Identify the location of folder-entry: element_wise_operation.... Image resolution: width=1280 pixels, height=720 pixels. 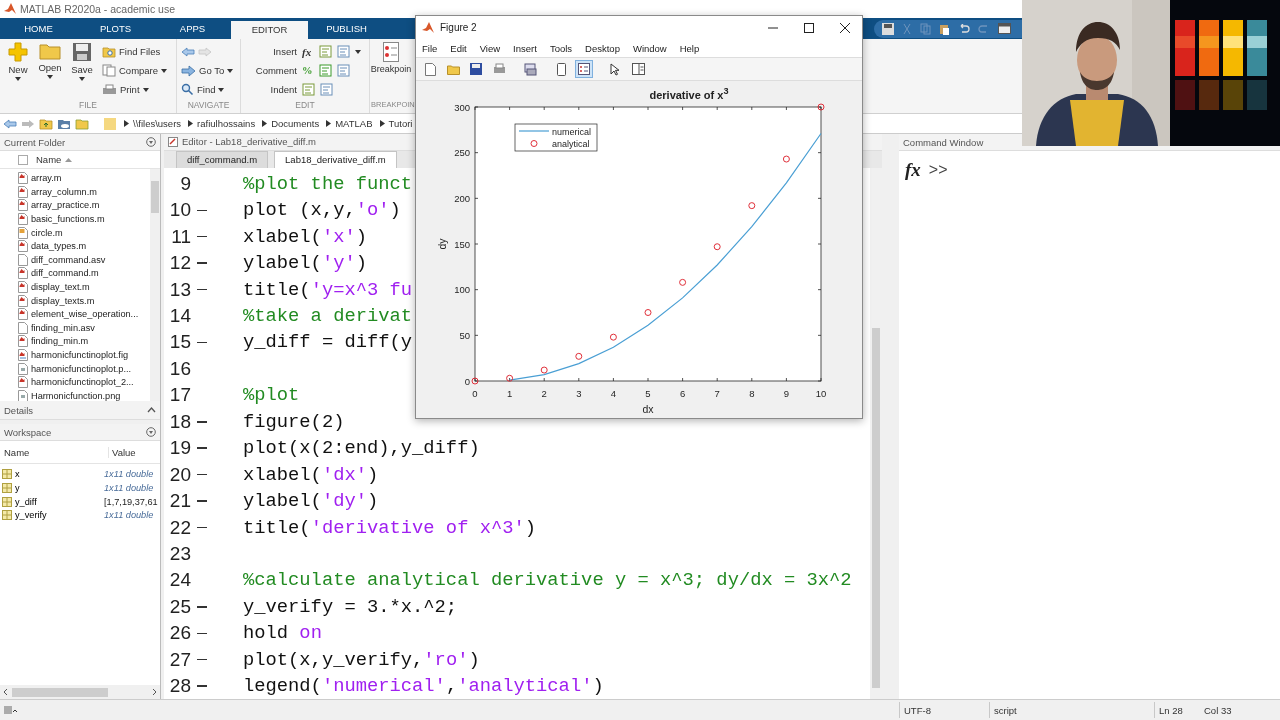
(75, 314).